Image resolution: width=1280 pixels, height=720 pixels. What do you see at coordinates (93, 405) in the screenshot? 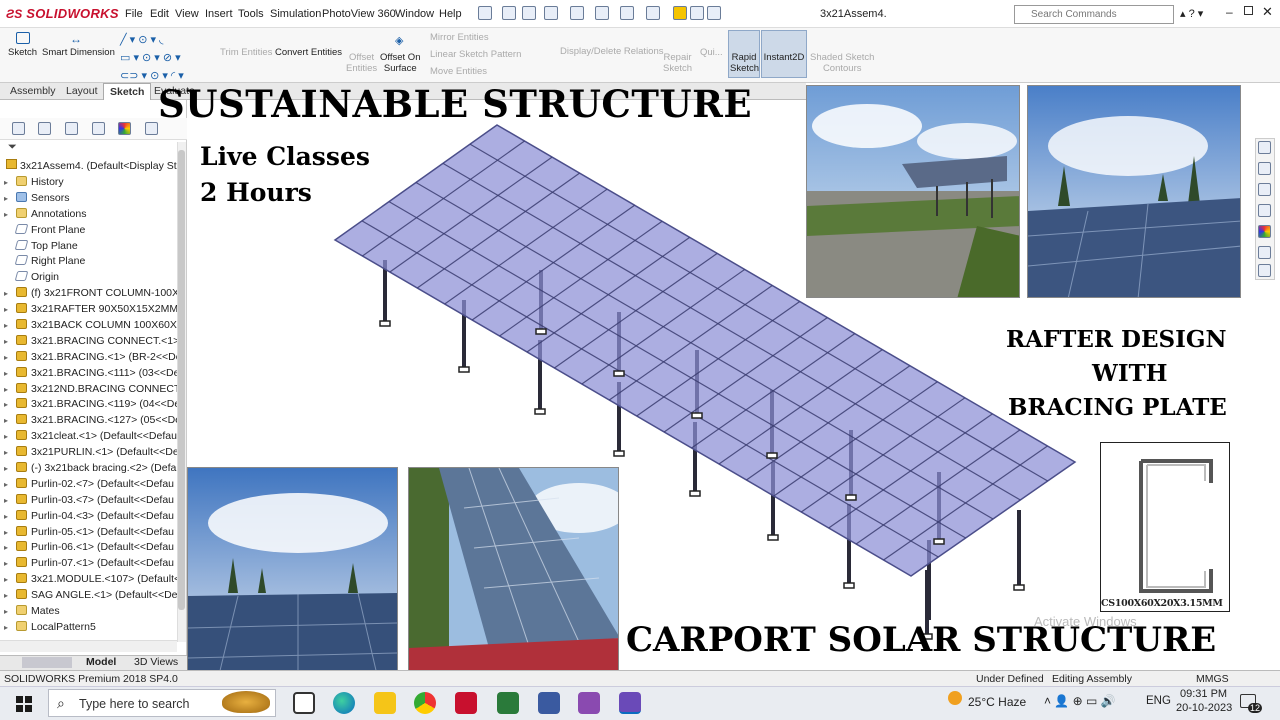
I see `tree-item: ▸ 3x21.BRACING.<119> (04<<De` at bounding box center [93, 405].